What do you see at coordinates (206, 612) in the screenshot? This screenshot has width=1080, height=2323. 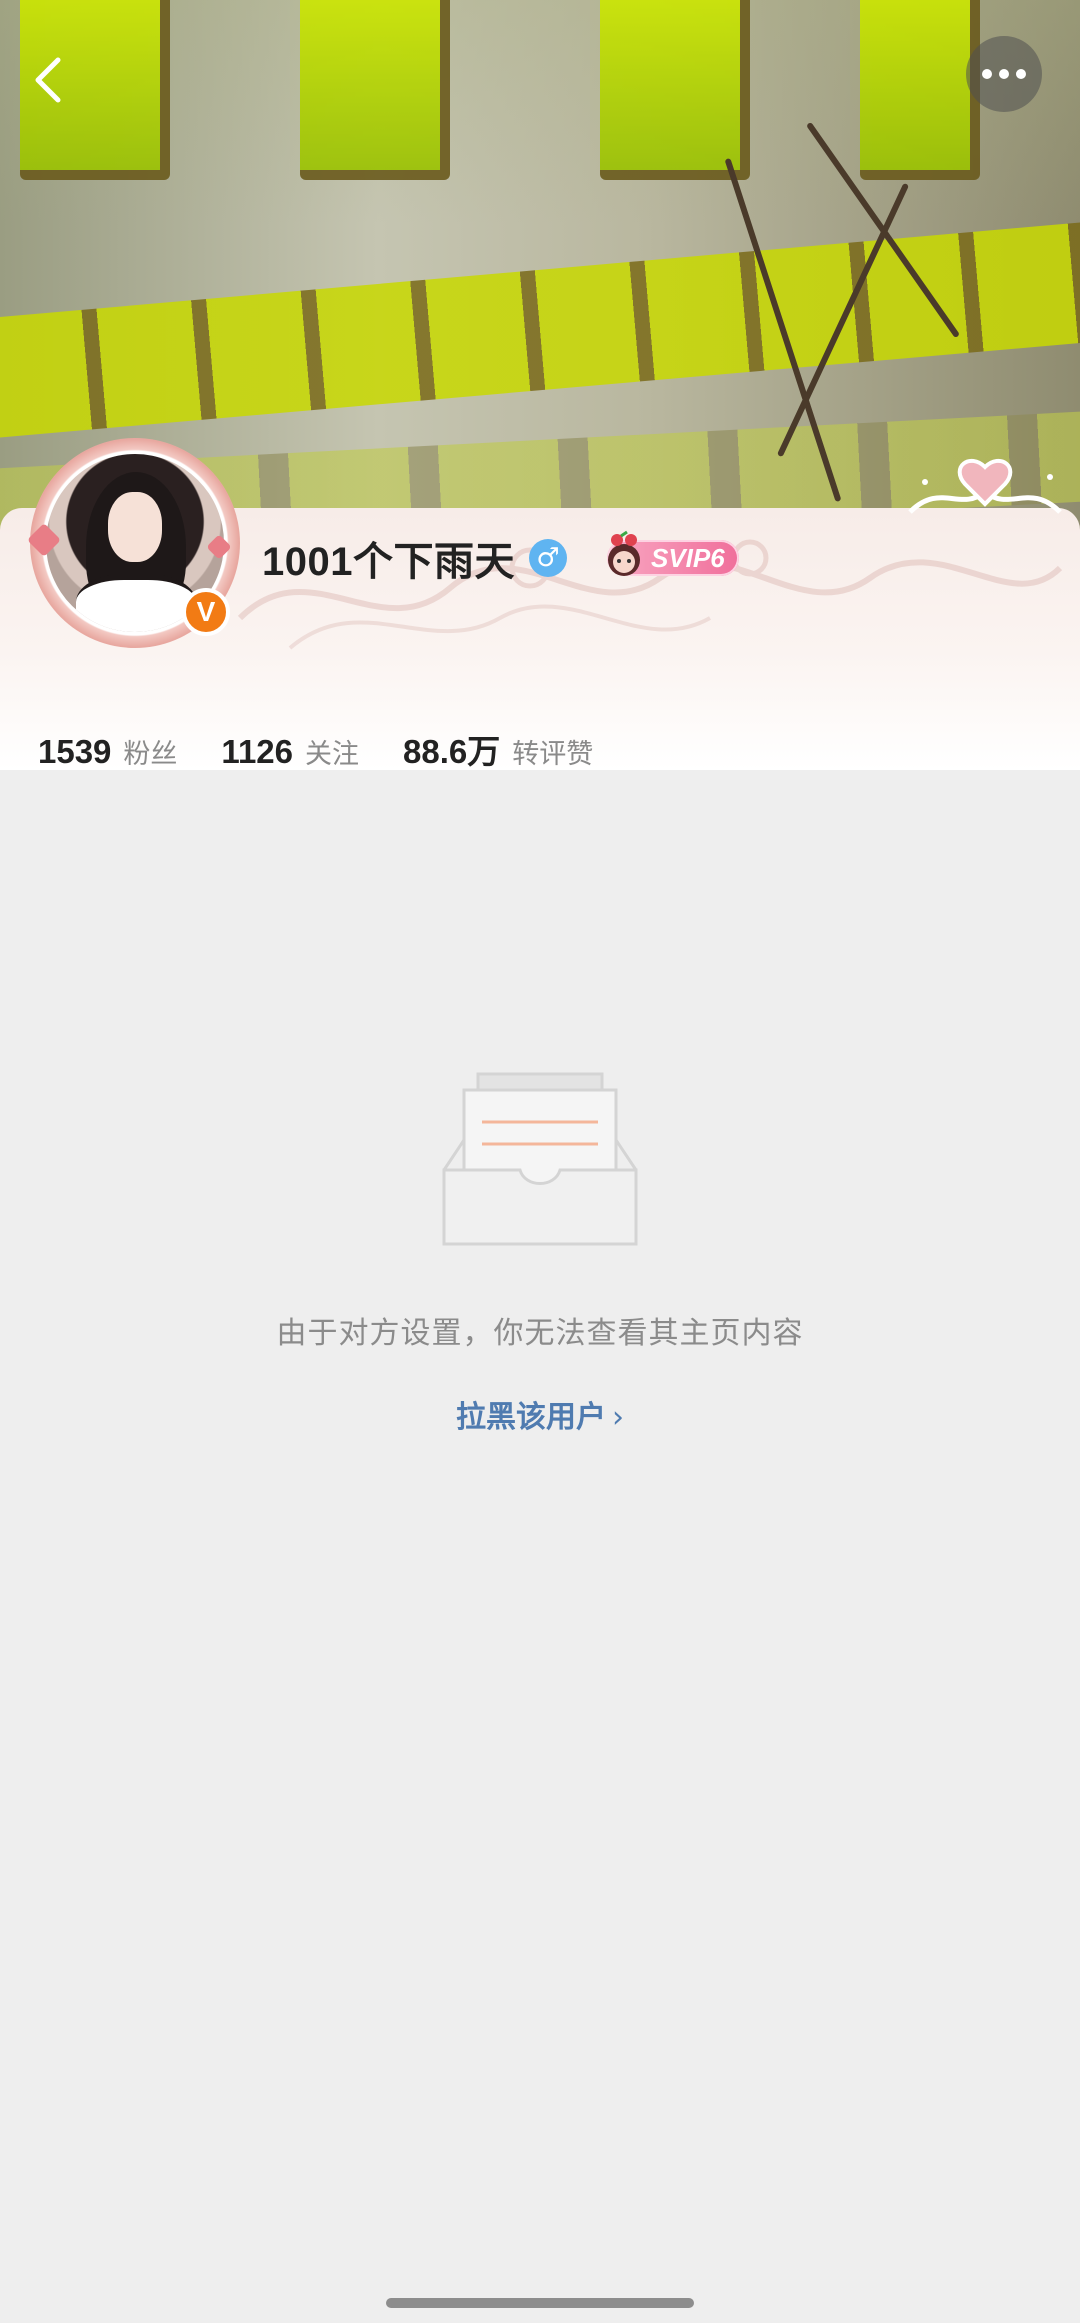 I see `verified-badge: V` at bounding box center [206, 612].